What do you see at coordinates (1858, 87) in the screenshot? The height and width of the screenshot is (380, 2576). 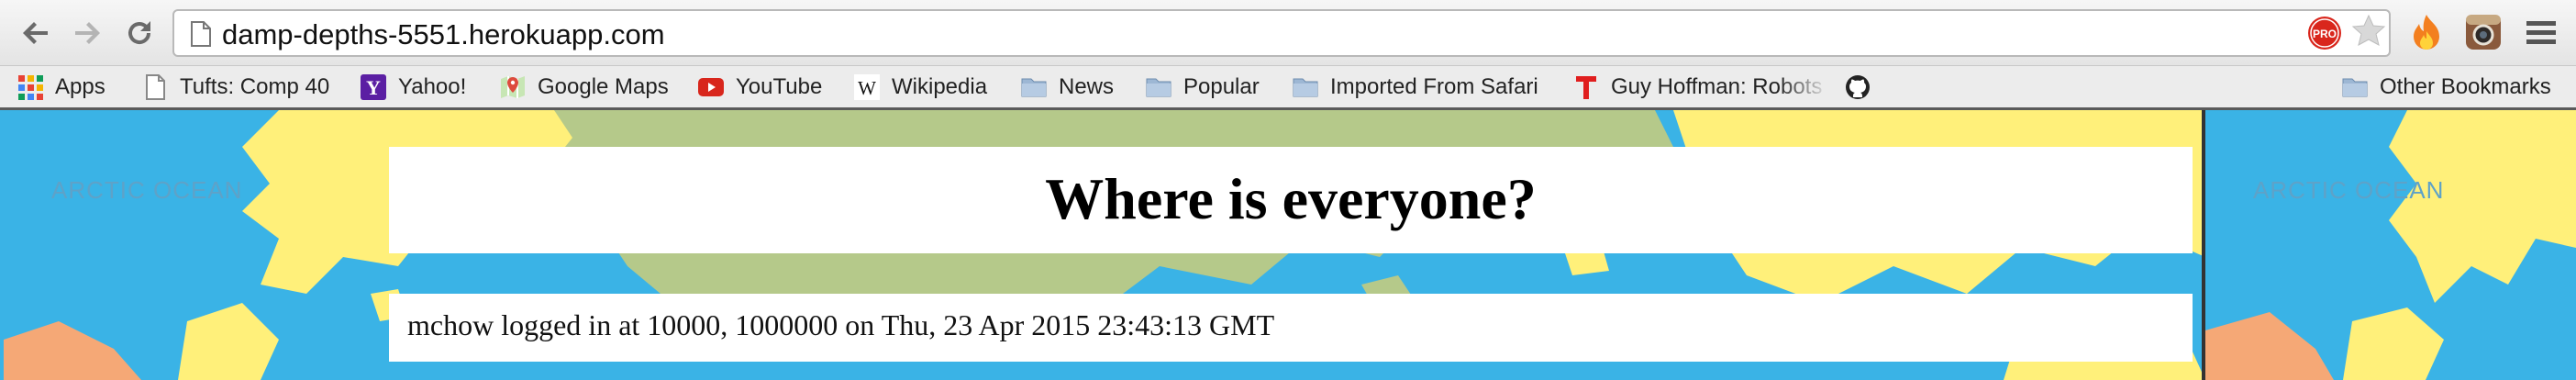 I see `github-icon` at bounding box center [1858, 87].